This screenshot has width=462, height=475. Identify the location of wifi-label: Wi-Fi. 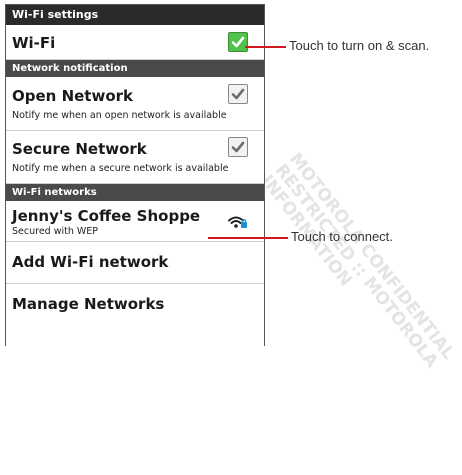
(34, 43).